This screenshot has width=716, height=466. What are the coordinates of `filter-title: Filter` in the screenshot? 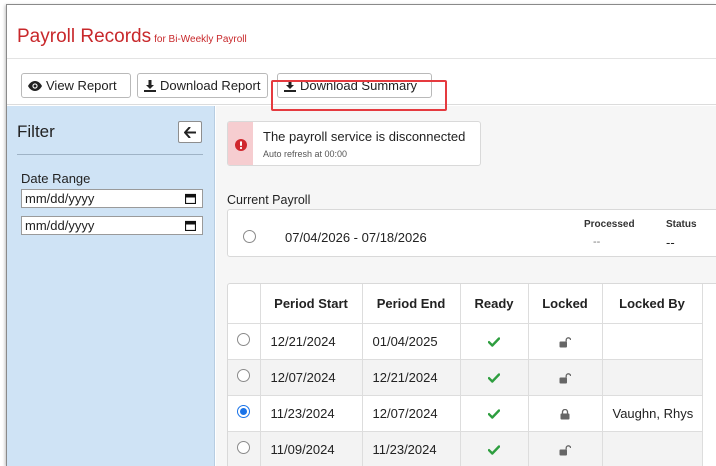 It's located at (36, 131).